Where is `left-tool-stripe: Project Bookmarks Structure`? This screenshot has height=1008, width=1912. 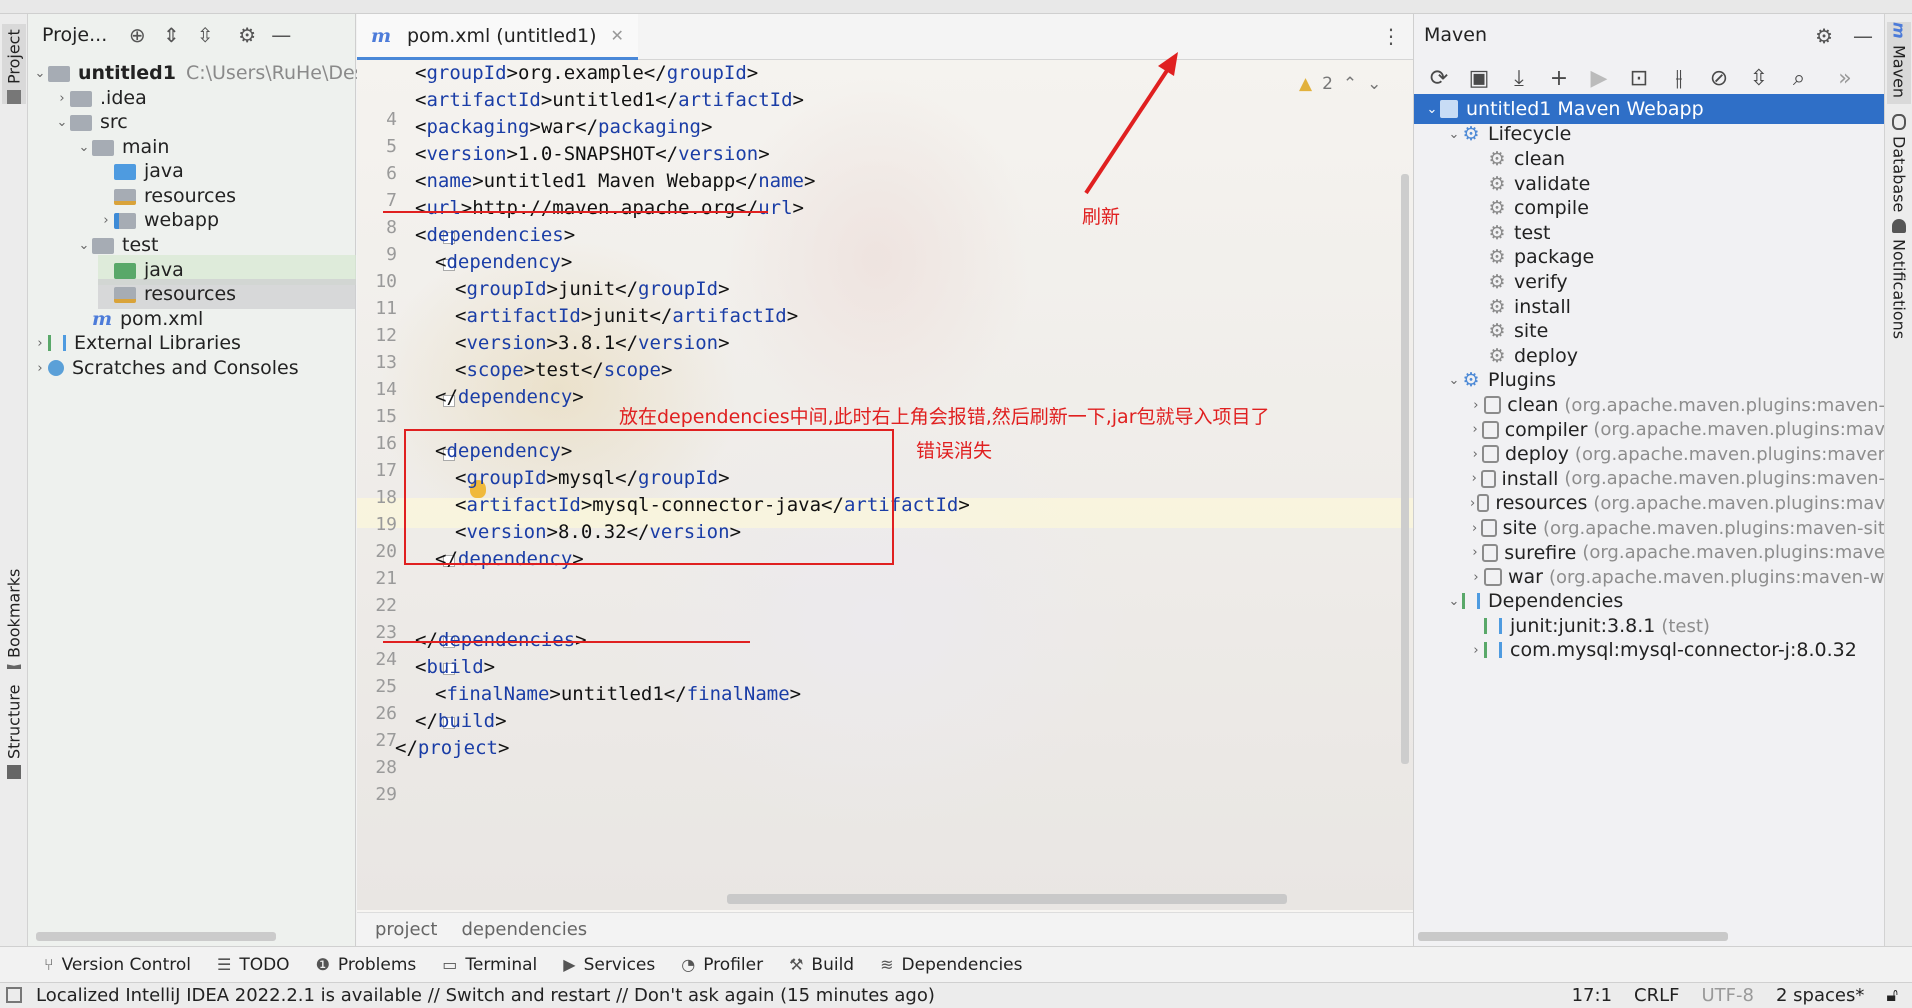 left-tool-stripe: Project Bookmarks Structure is located at coordinates (14, 480).